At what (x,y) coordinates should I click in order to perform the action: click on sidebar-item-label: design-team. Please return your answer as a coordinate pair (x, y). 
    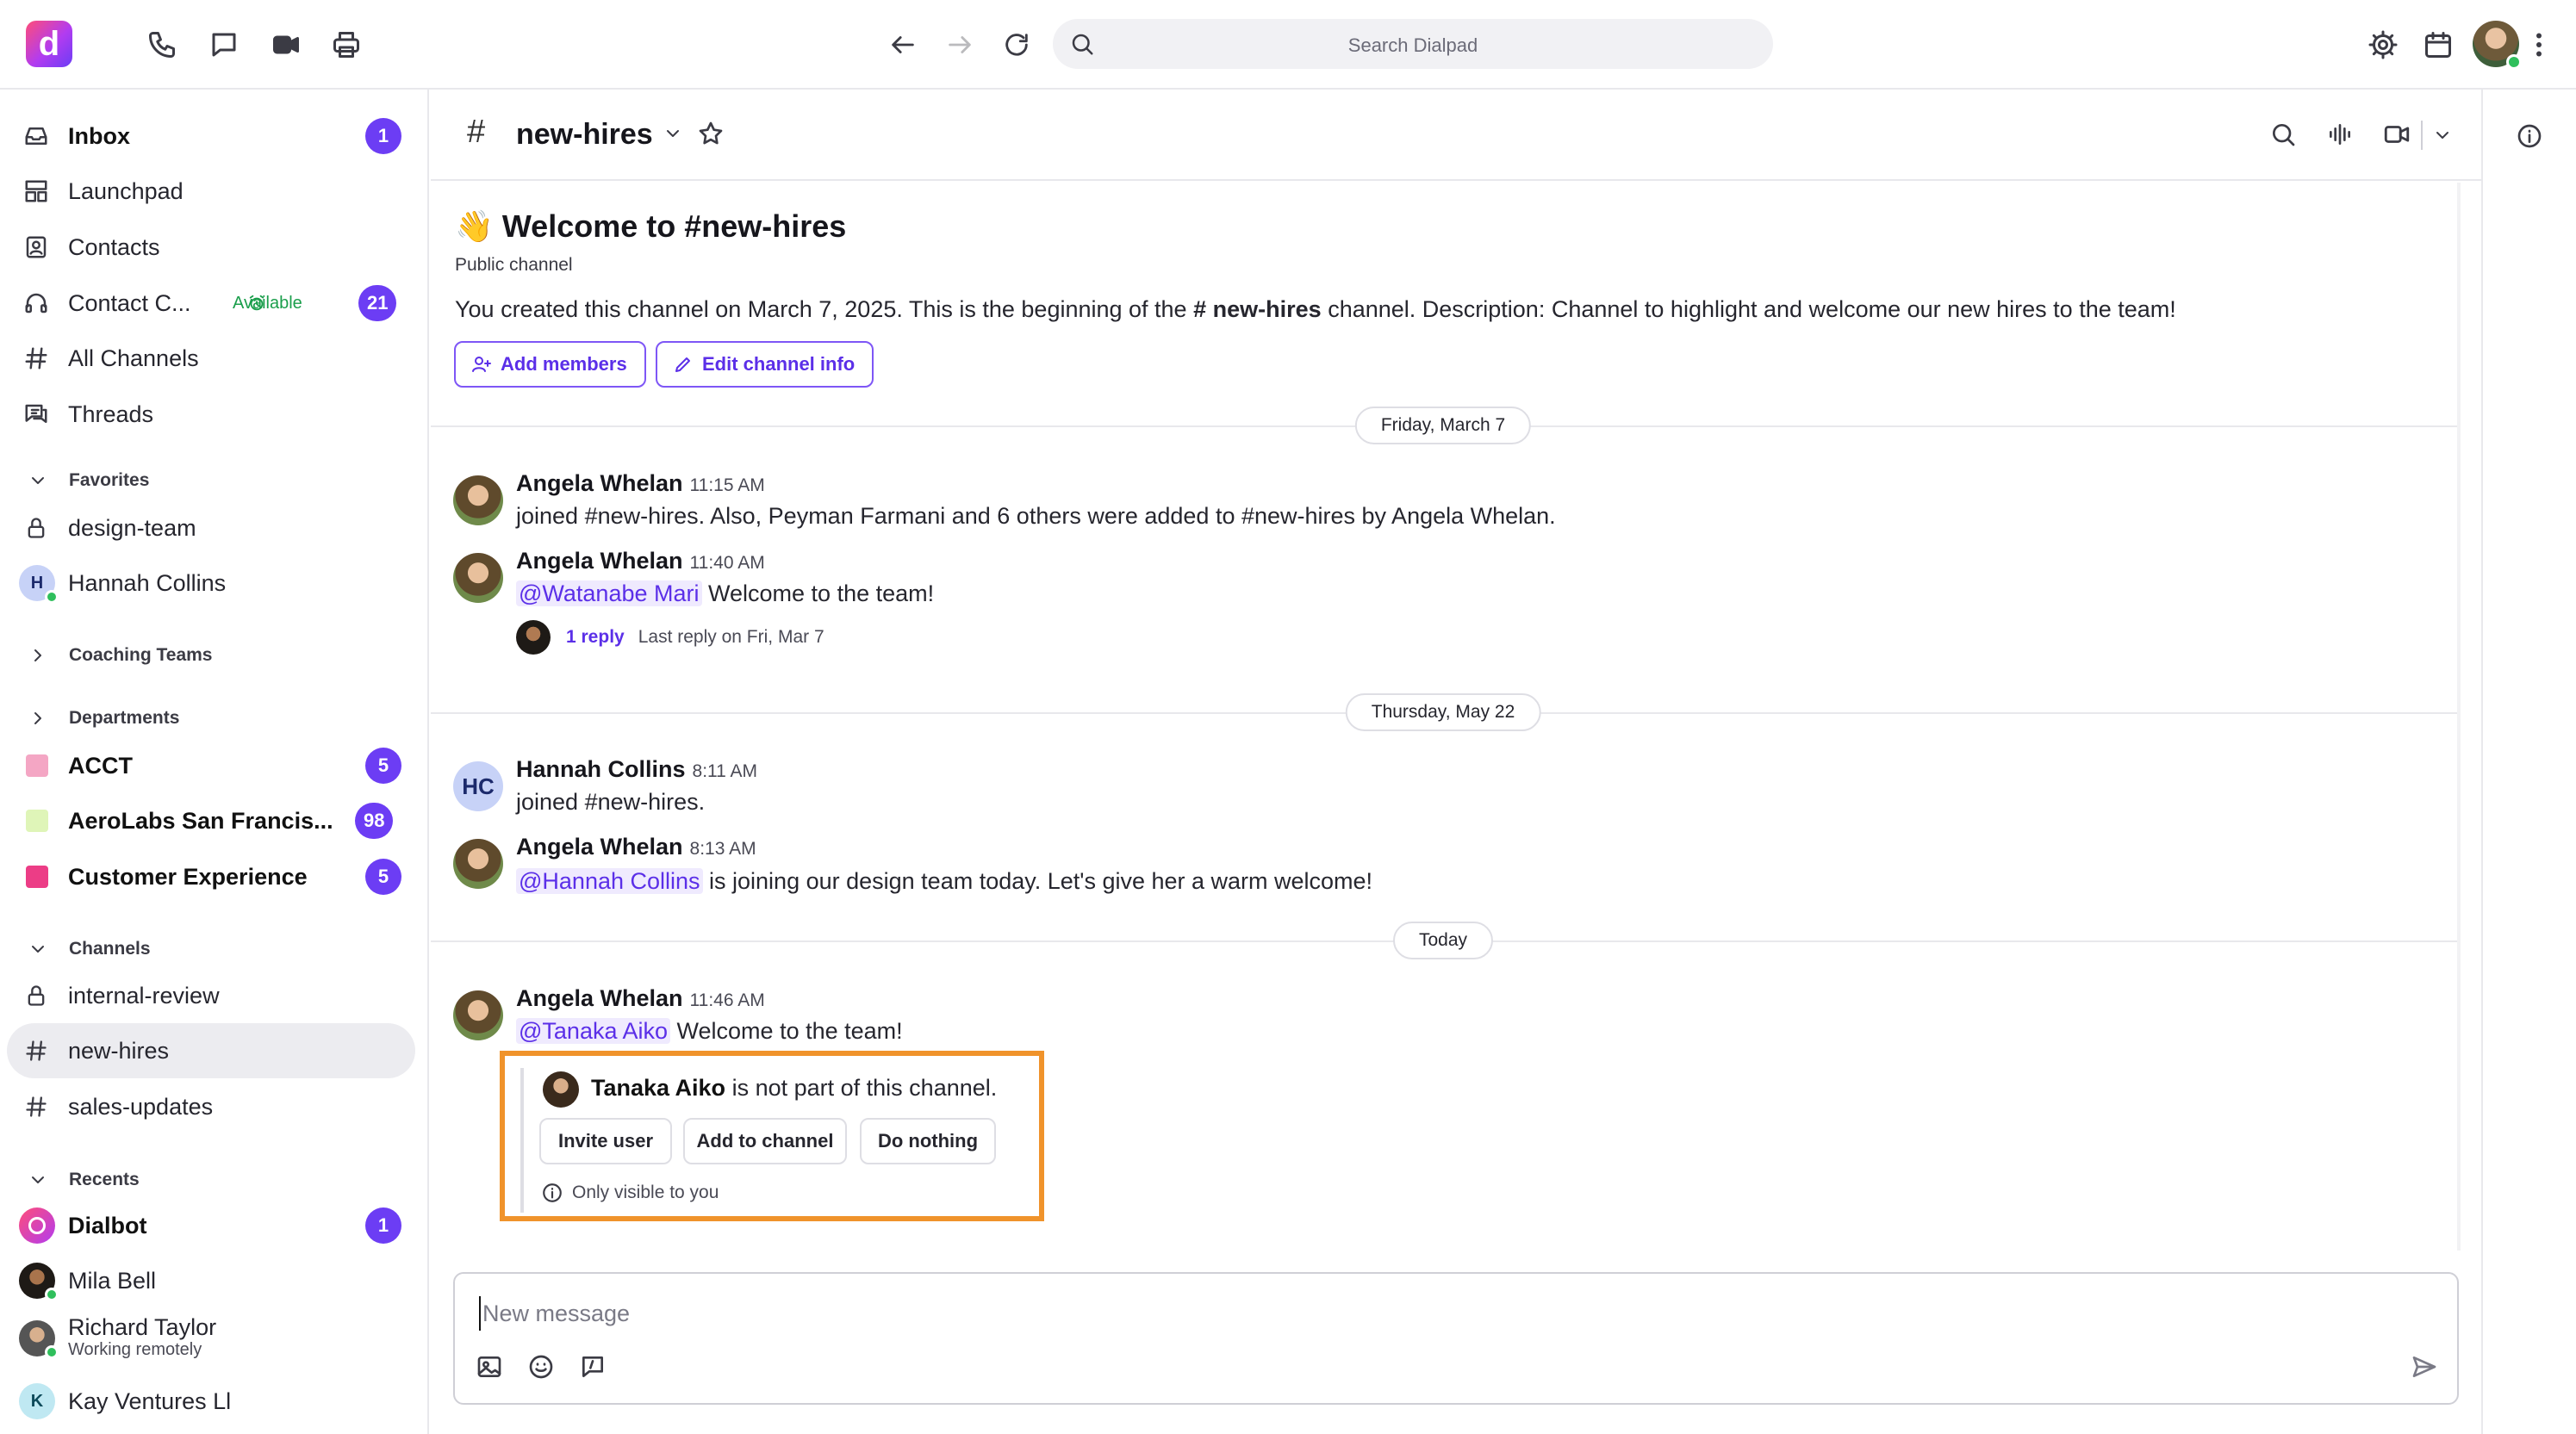
    Looking at the image, I should click on (132, 527).